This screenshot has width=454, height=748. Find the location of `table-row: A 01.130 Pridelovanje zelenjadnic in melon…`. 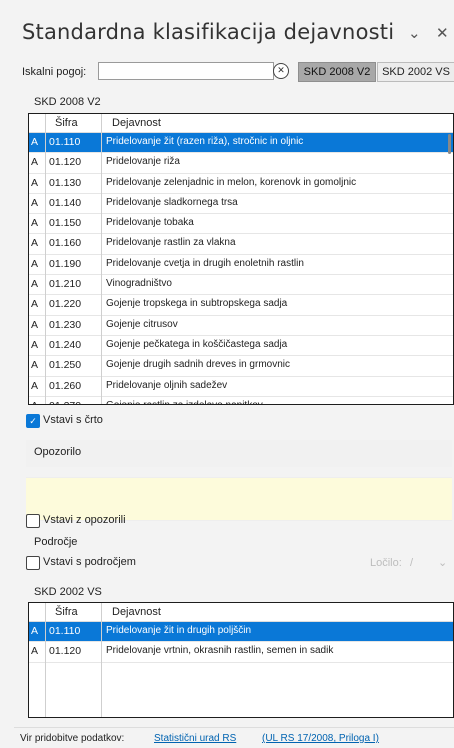

table-row: A 01.130 Pridelovanje zelenjadnic in melon… is located at coordinates (241, 184).